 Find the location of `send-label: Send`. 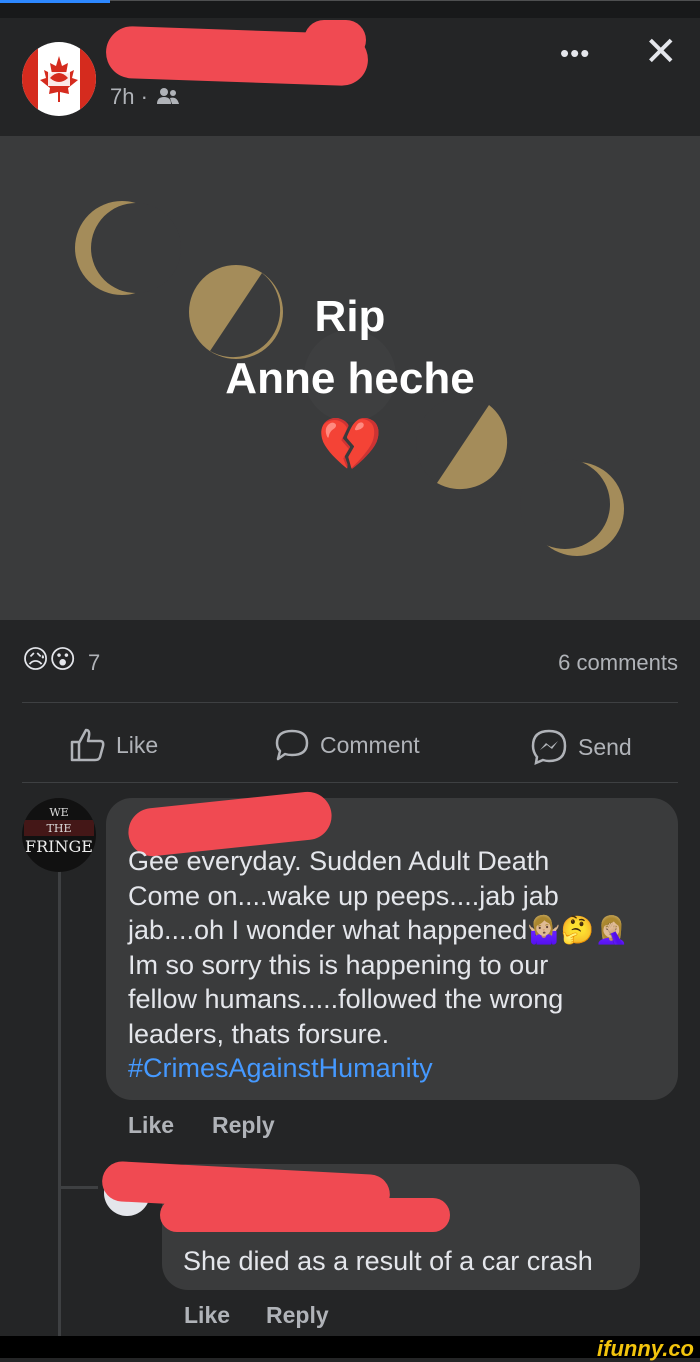

send-label: Send is located at coordinates (605, 746).